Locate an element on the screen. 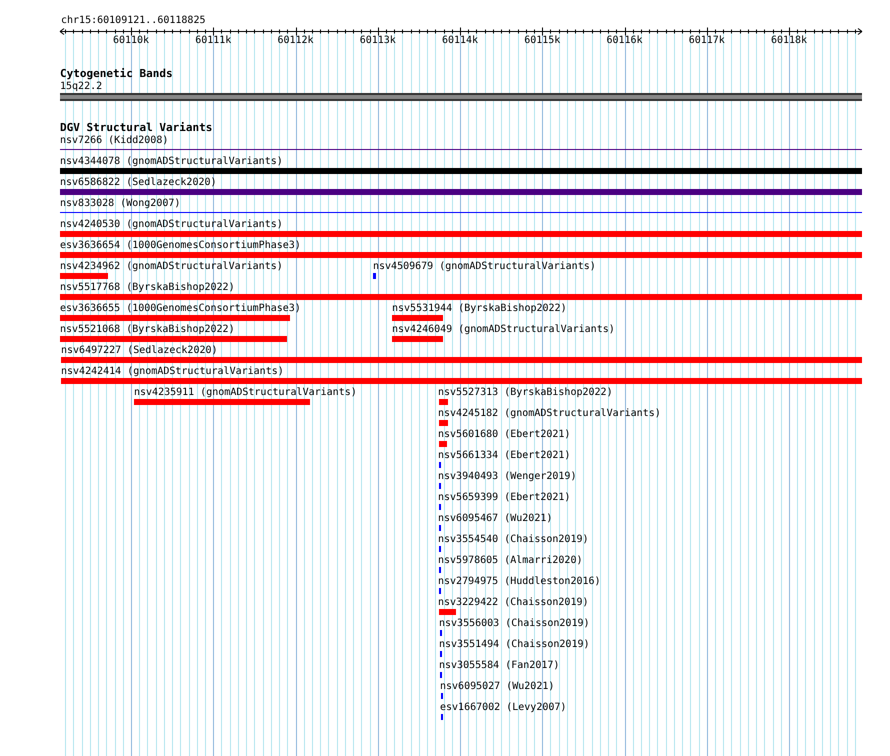 The width and height of the screenshot is (890, 756). feature-label: esv3636654 (1000GenomesConsortiumPhase3) is located at coordinates (180, 245).